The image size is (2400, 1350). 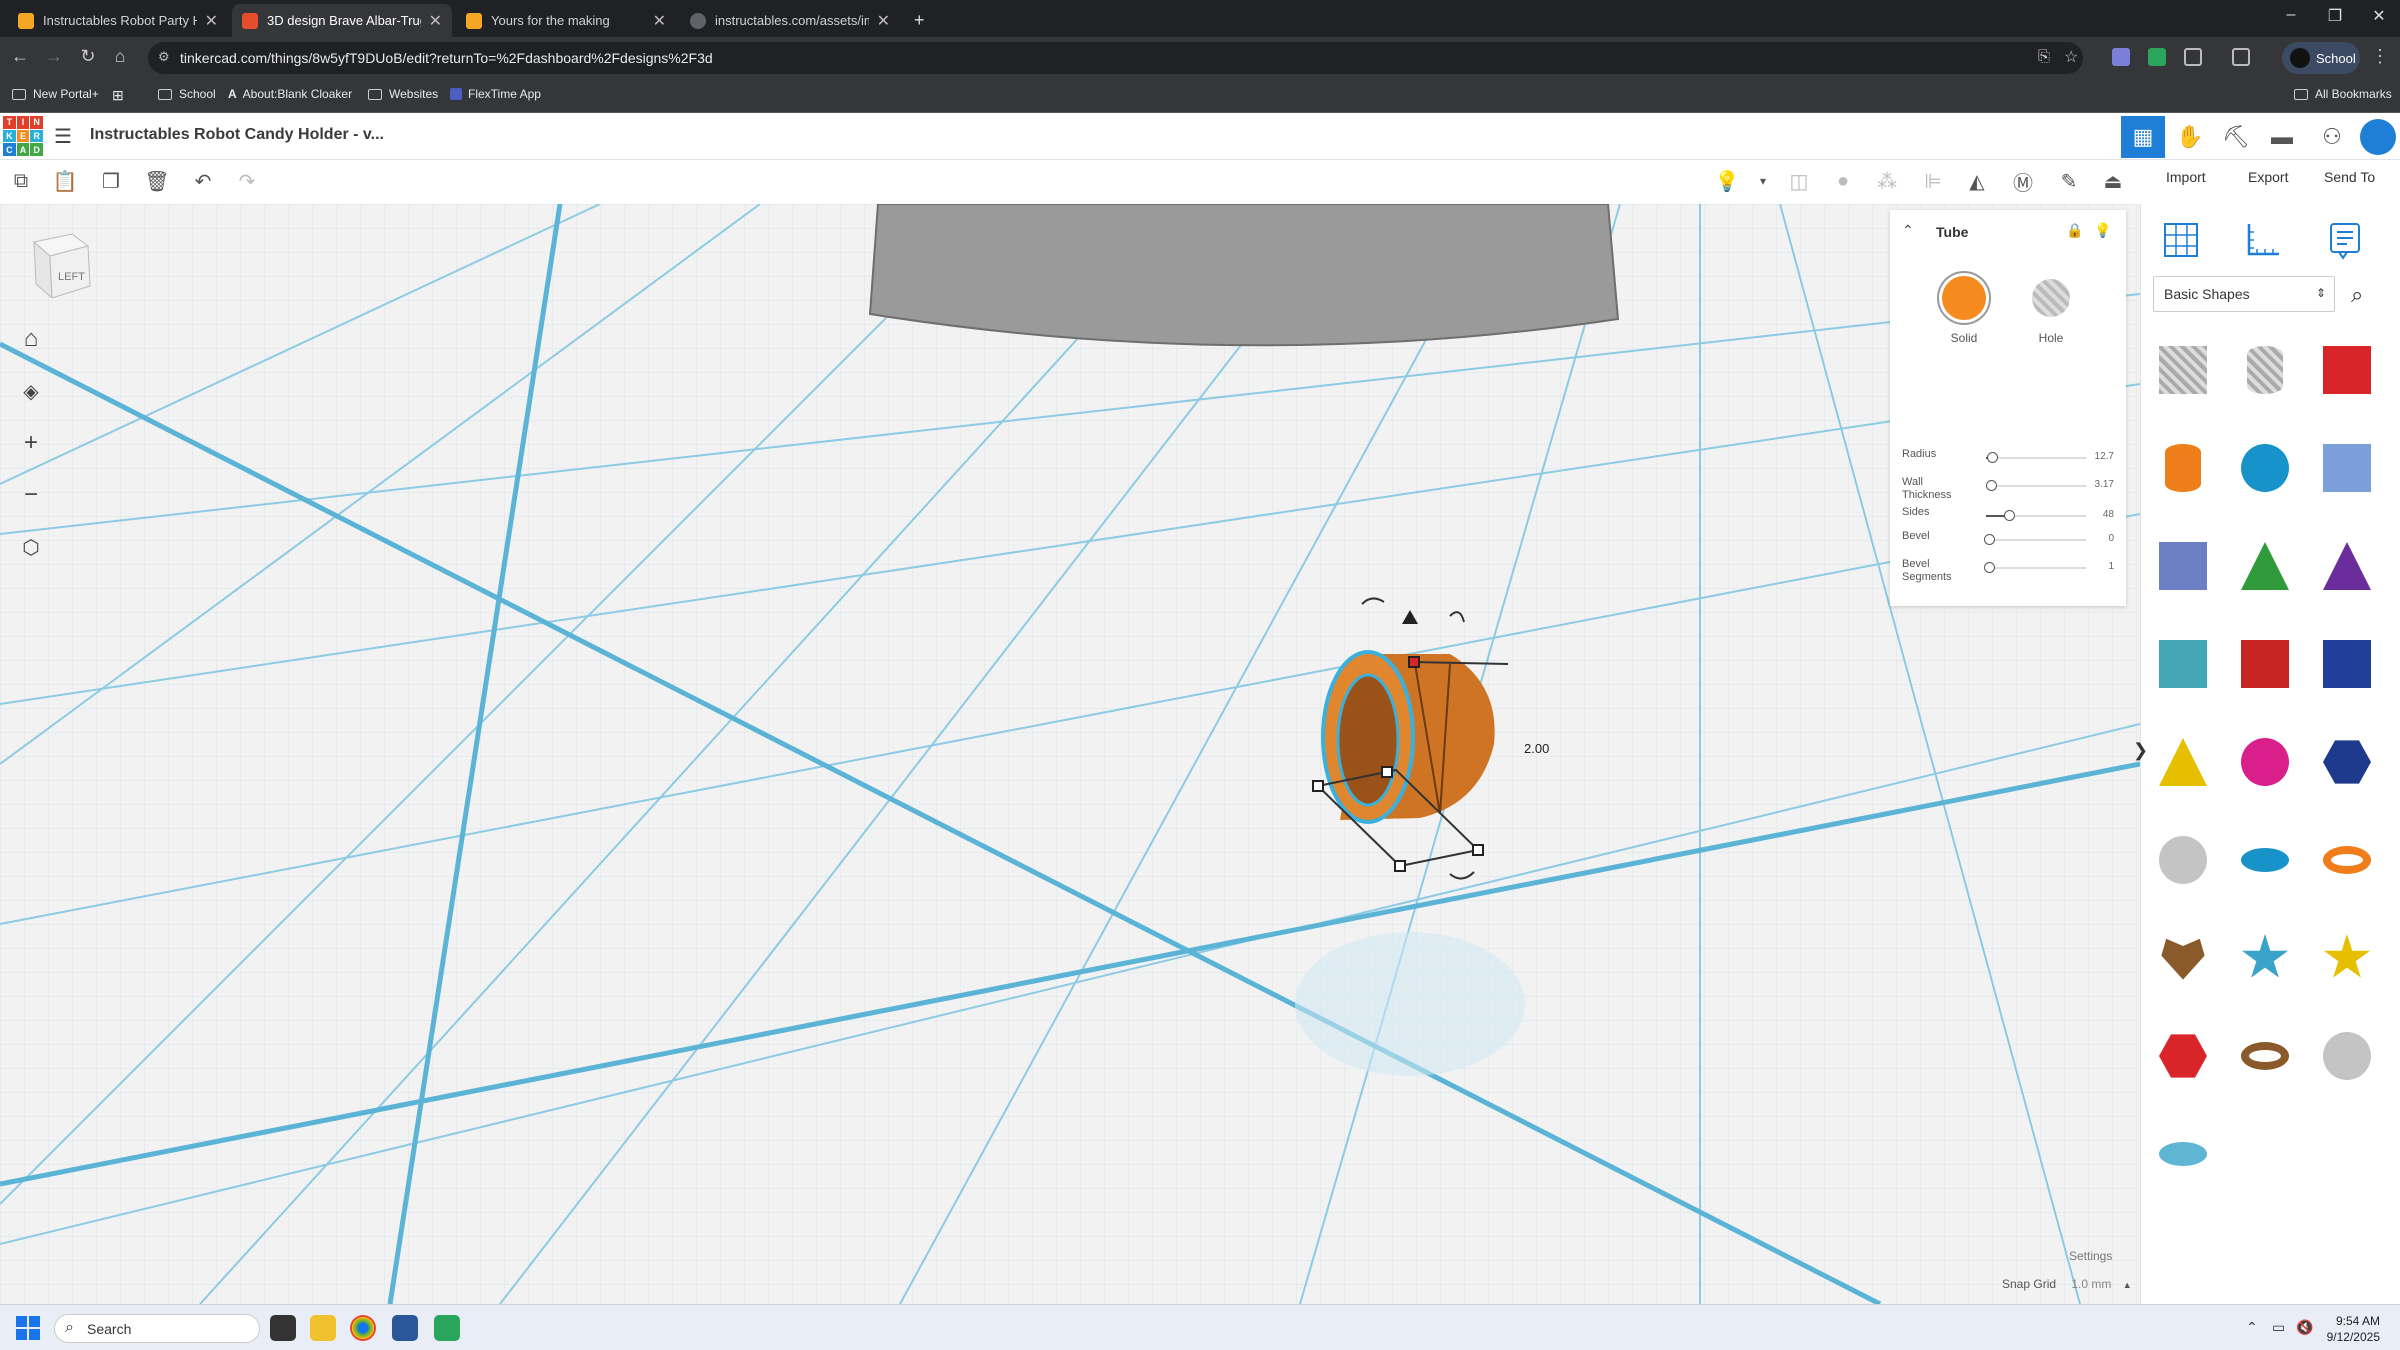 I want to click on magnet-icon: Ⓜ, so click(x=2023, y=181).